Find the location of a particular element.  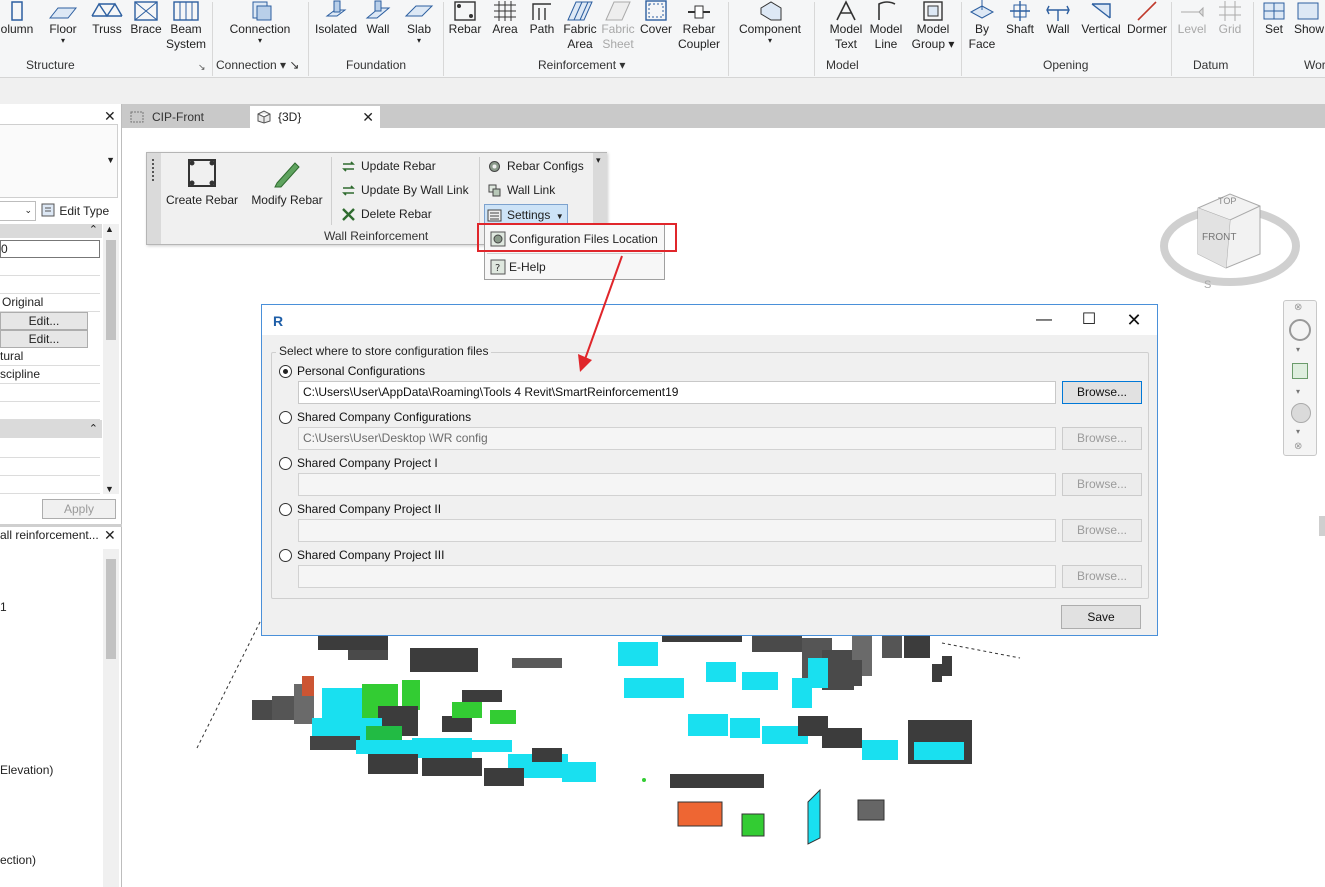

update-by-wall-link-button: Update By Wall Link is located at coordinates (404, 190).